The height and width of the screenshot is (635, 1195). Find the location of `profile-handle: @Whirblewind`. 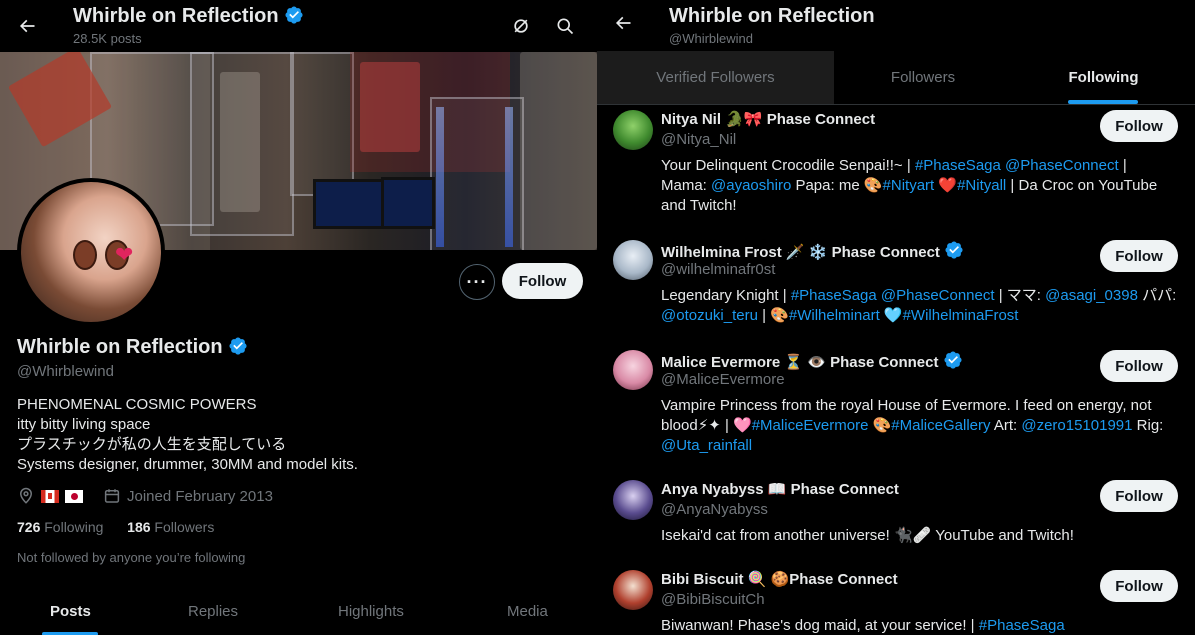

profile-handle: @Whirblewind is located at coordinates (65, 371).